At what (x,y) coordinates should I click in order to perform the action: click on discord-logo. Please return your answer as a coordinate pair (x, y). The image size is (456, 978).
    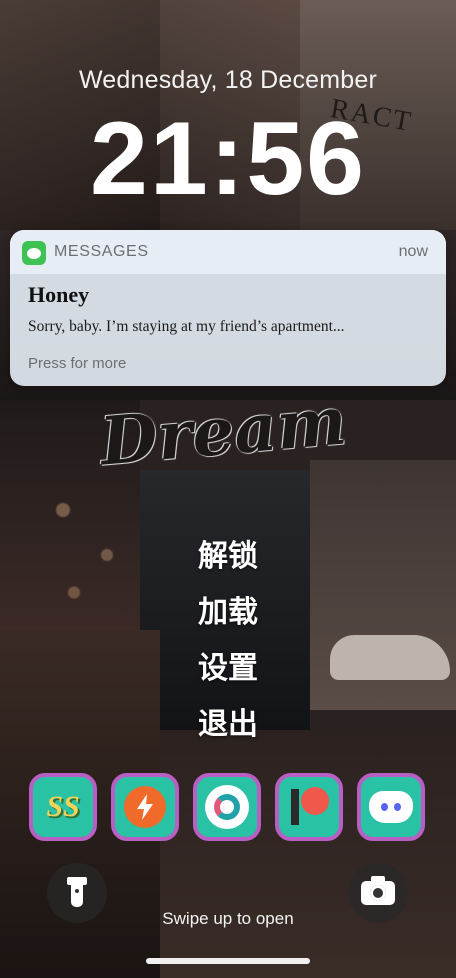
    Looking at the image, I should click on (391, 807).